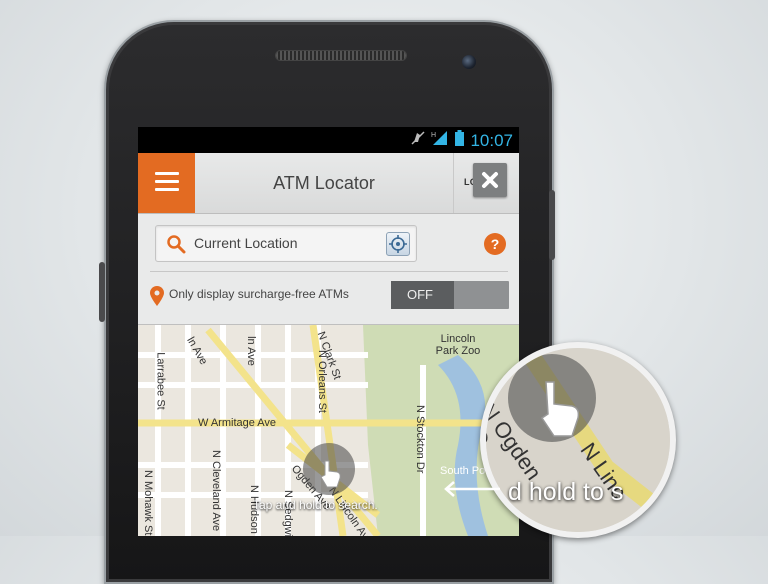 The image size is (768, 584). Describe the element at coordinates (315, 505) in the screenshot. I see `tap-hint: Tap and hold to search.` at that location.